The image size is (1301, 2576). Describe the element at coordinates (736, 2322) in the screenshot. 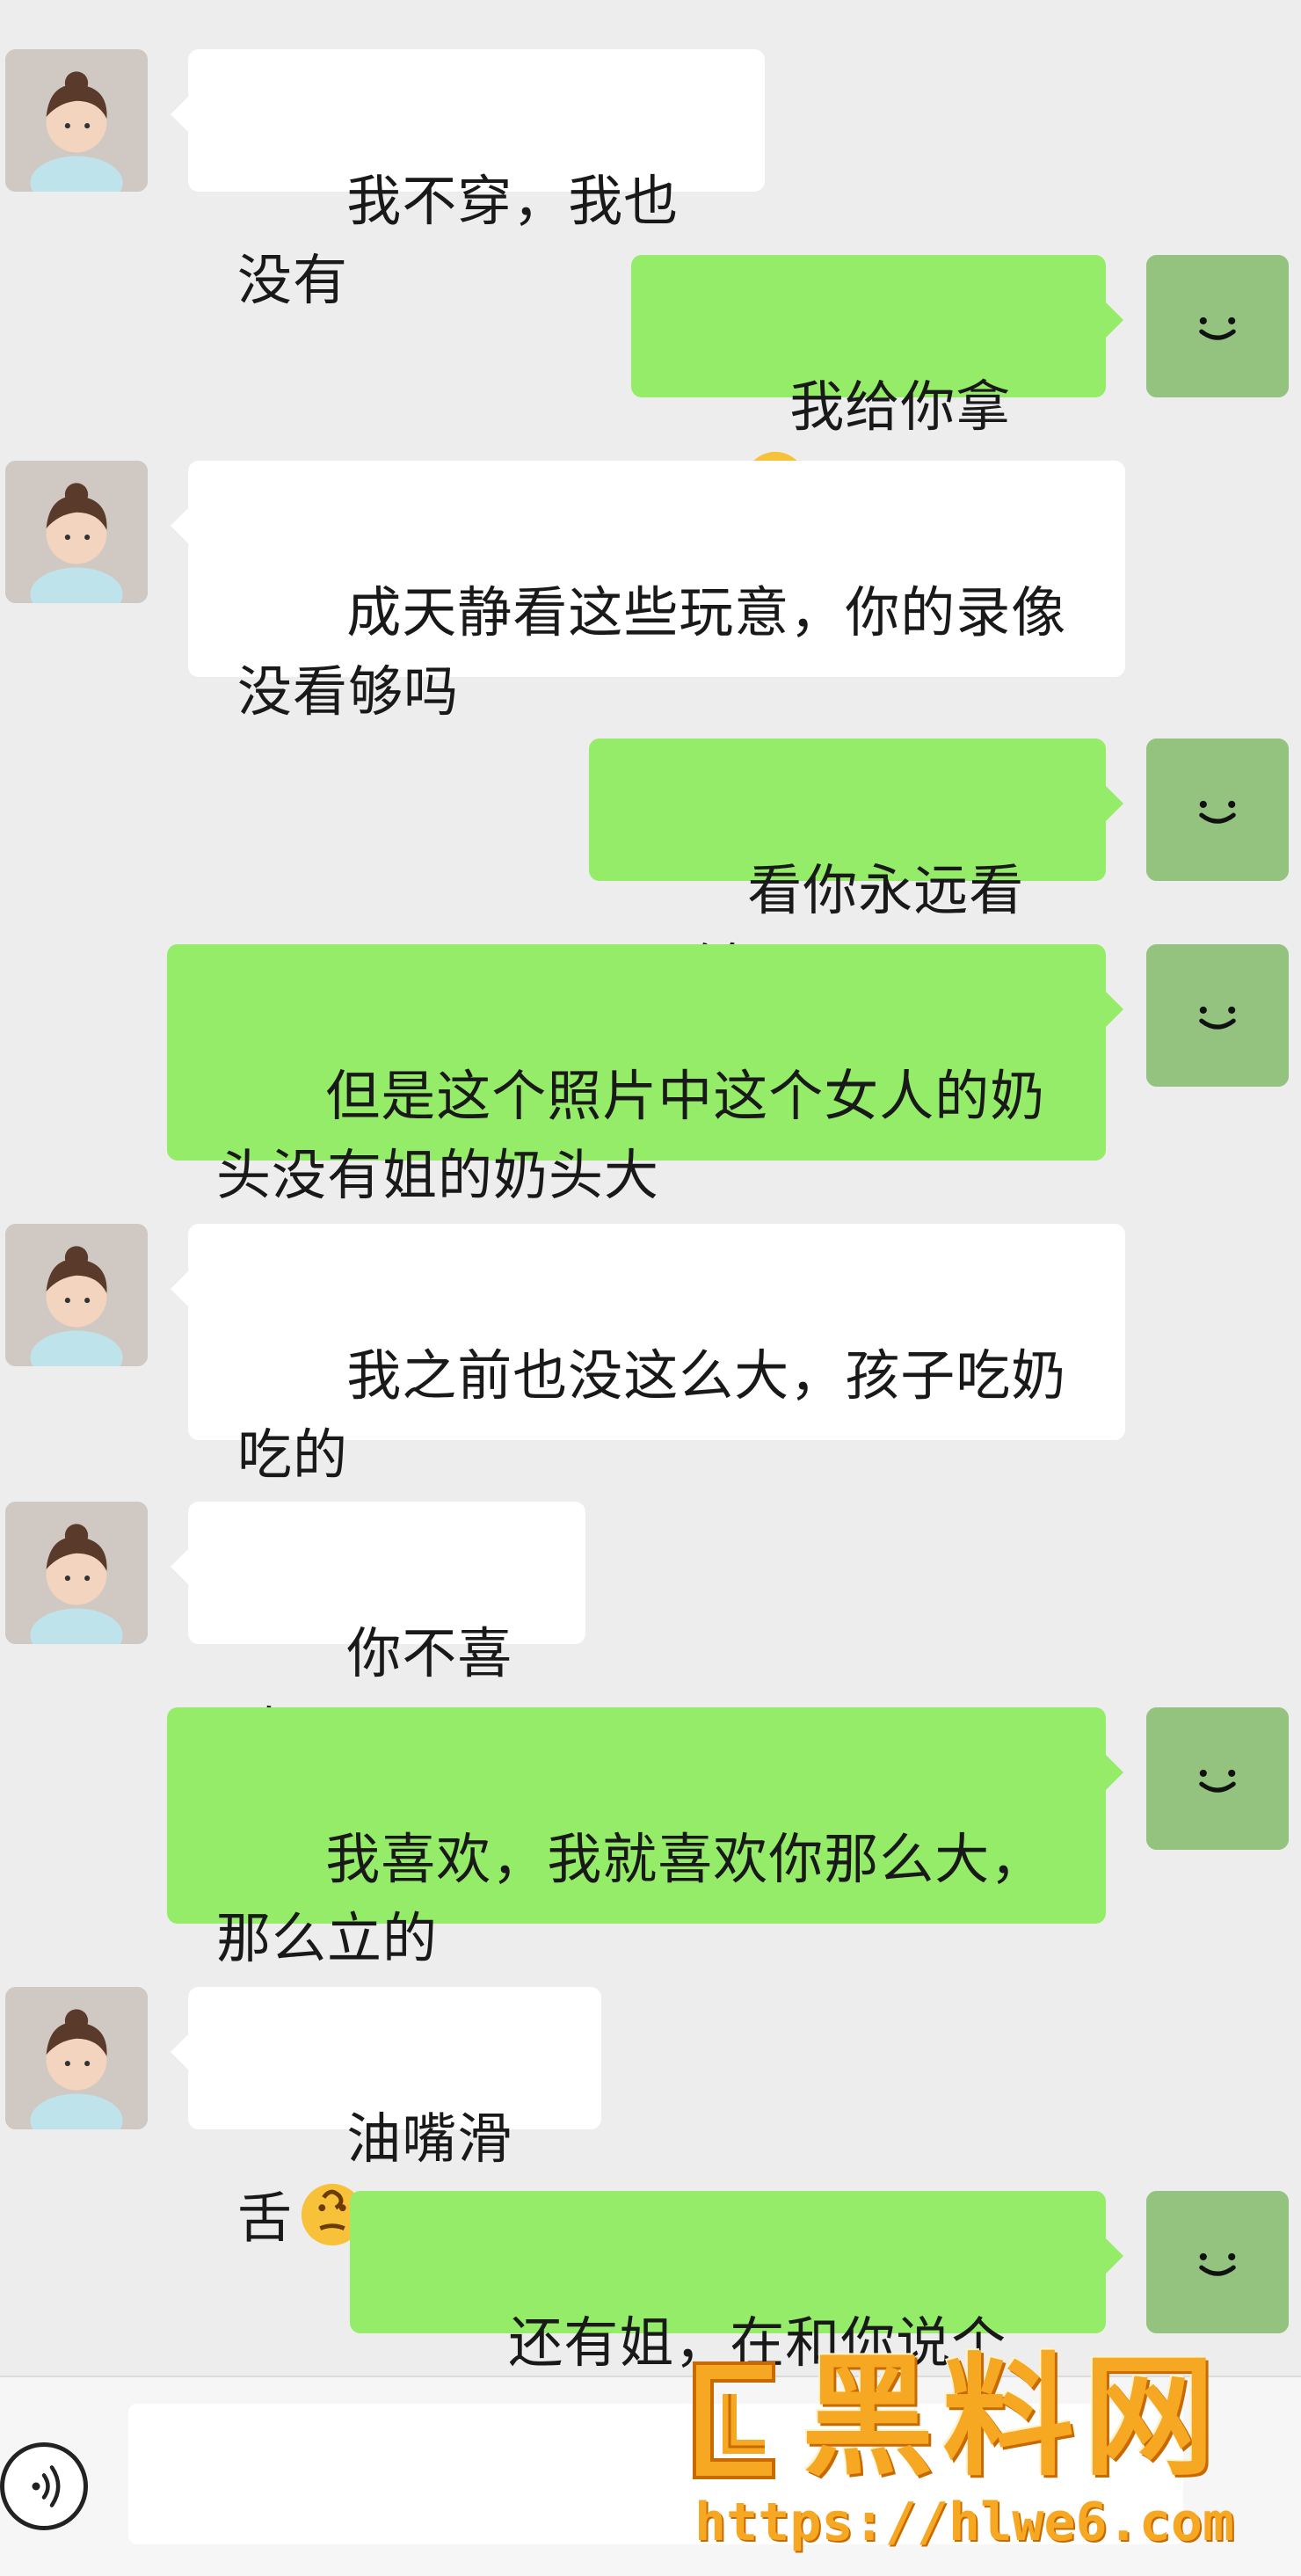

I see `message-bubble: 还有姐，在和你说个事呗` at that location.